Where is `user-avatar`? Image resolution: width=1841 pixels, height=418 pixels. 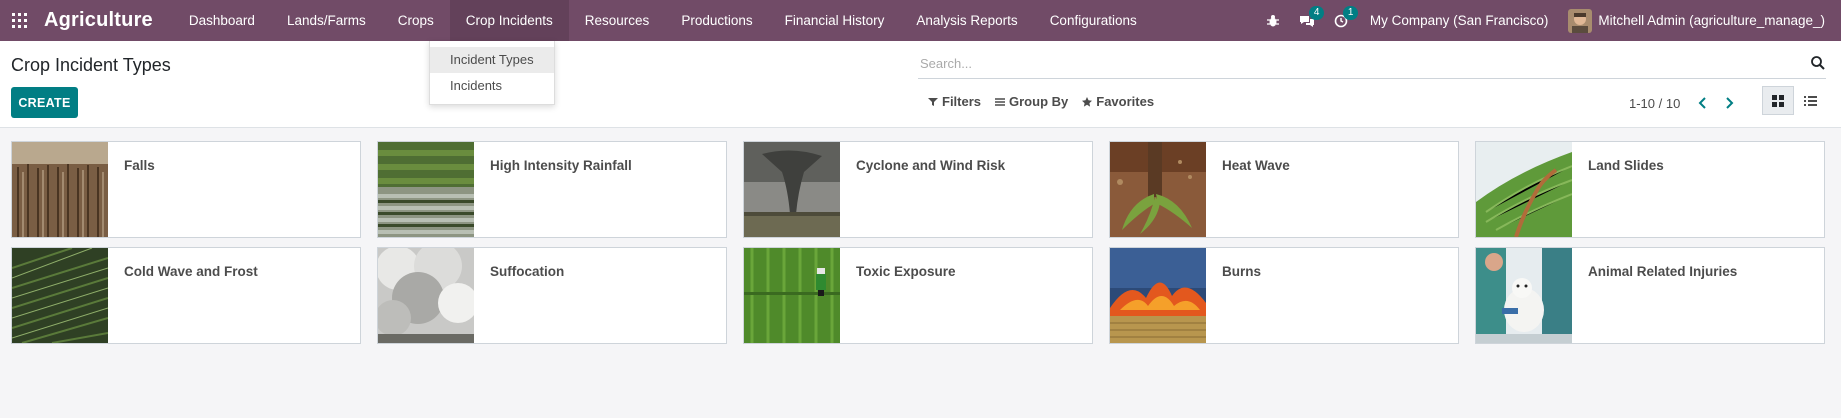
user-avatar is located at coordinates (1580, 20).